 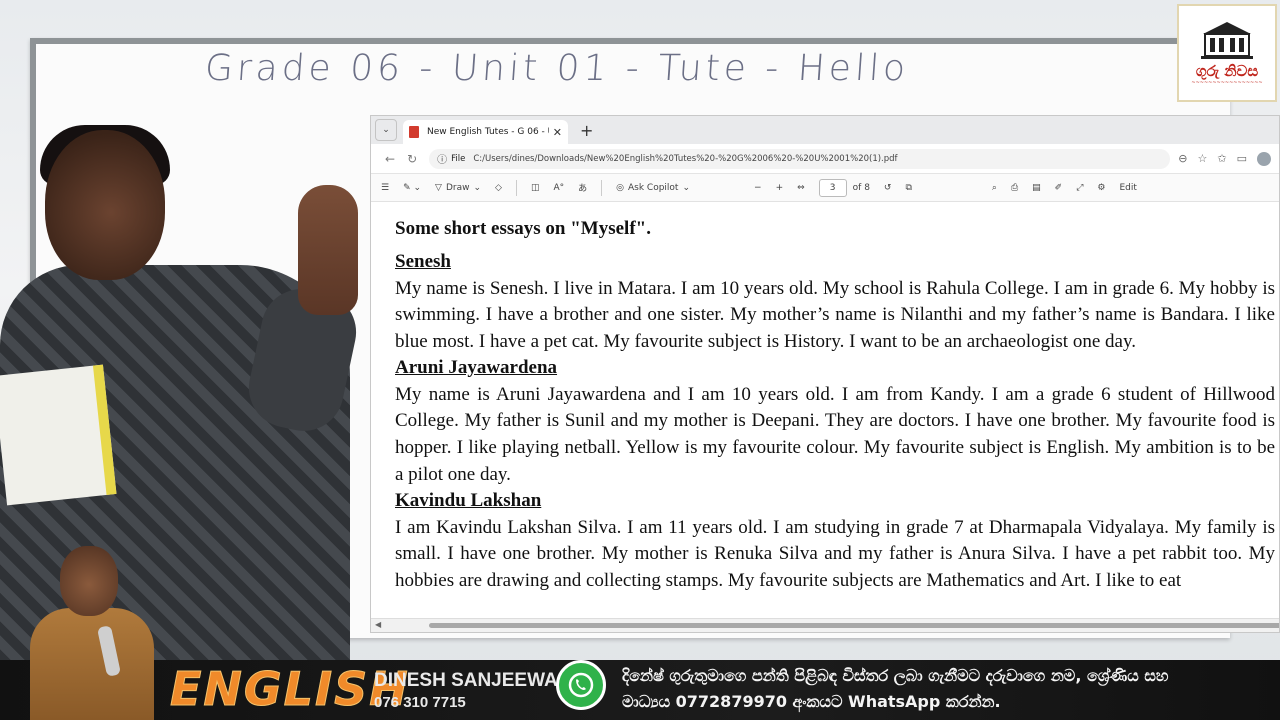 I want to click on address-bar-actions: ⊖ ☆ ✩ ▭, so click(x=1224, y=158).